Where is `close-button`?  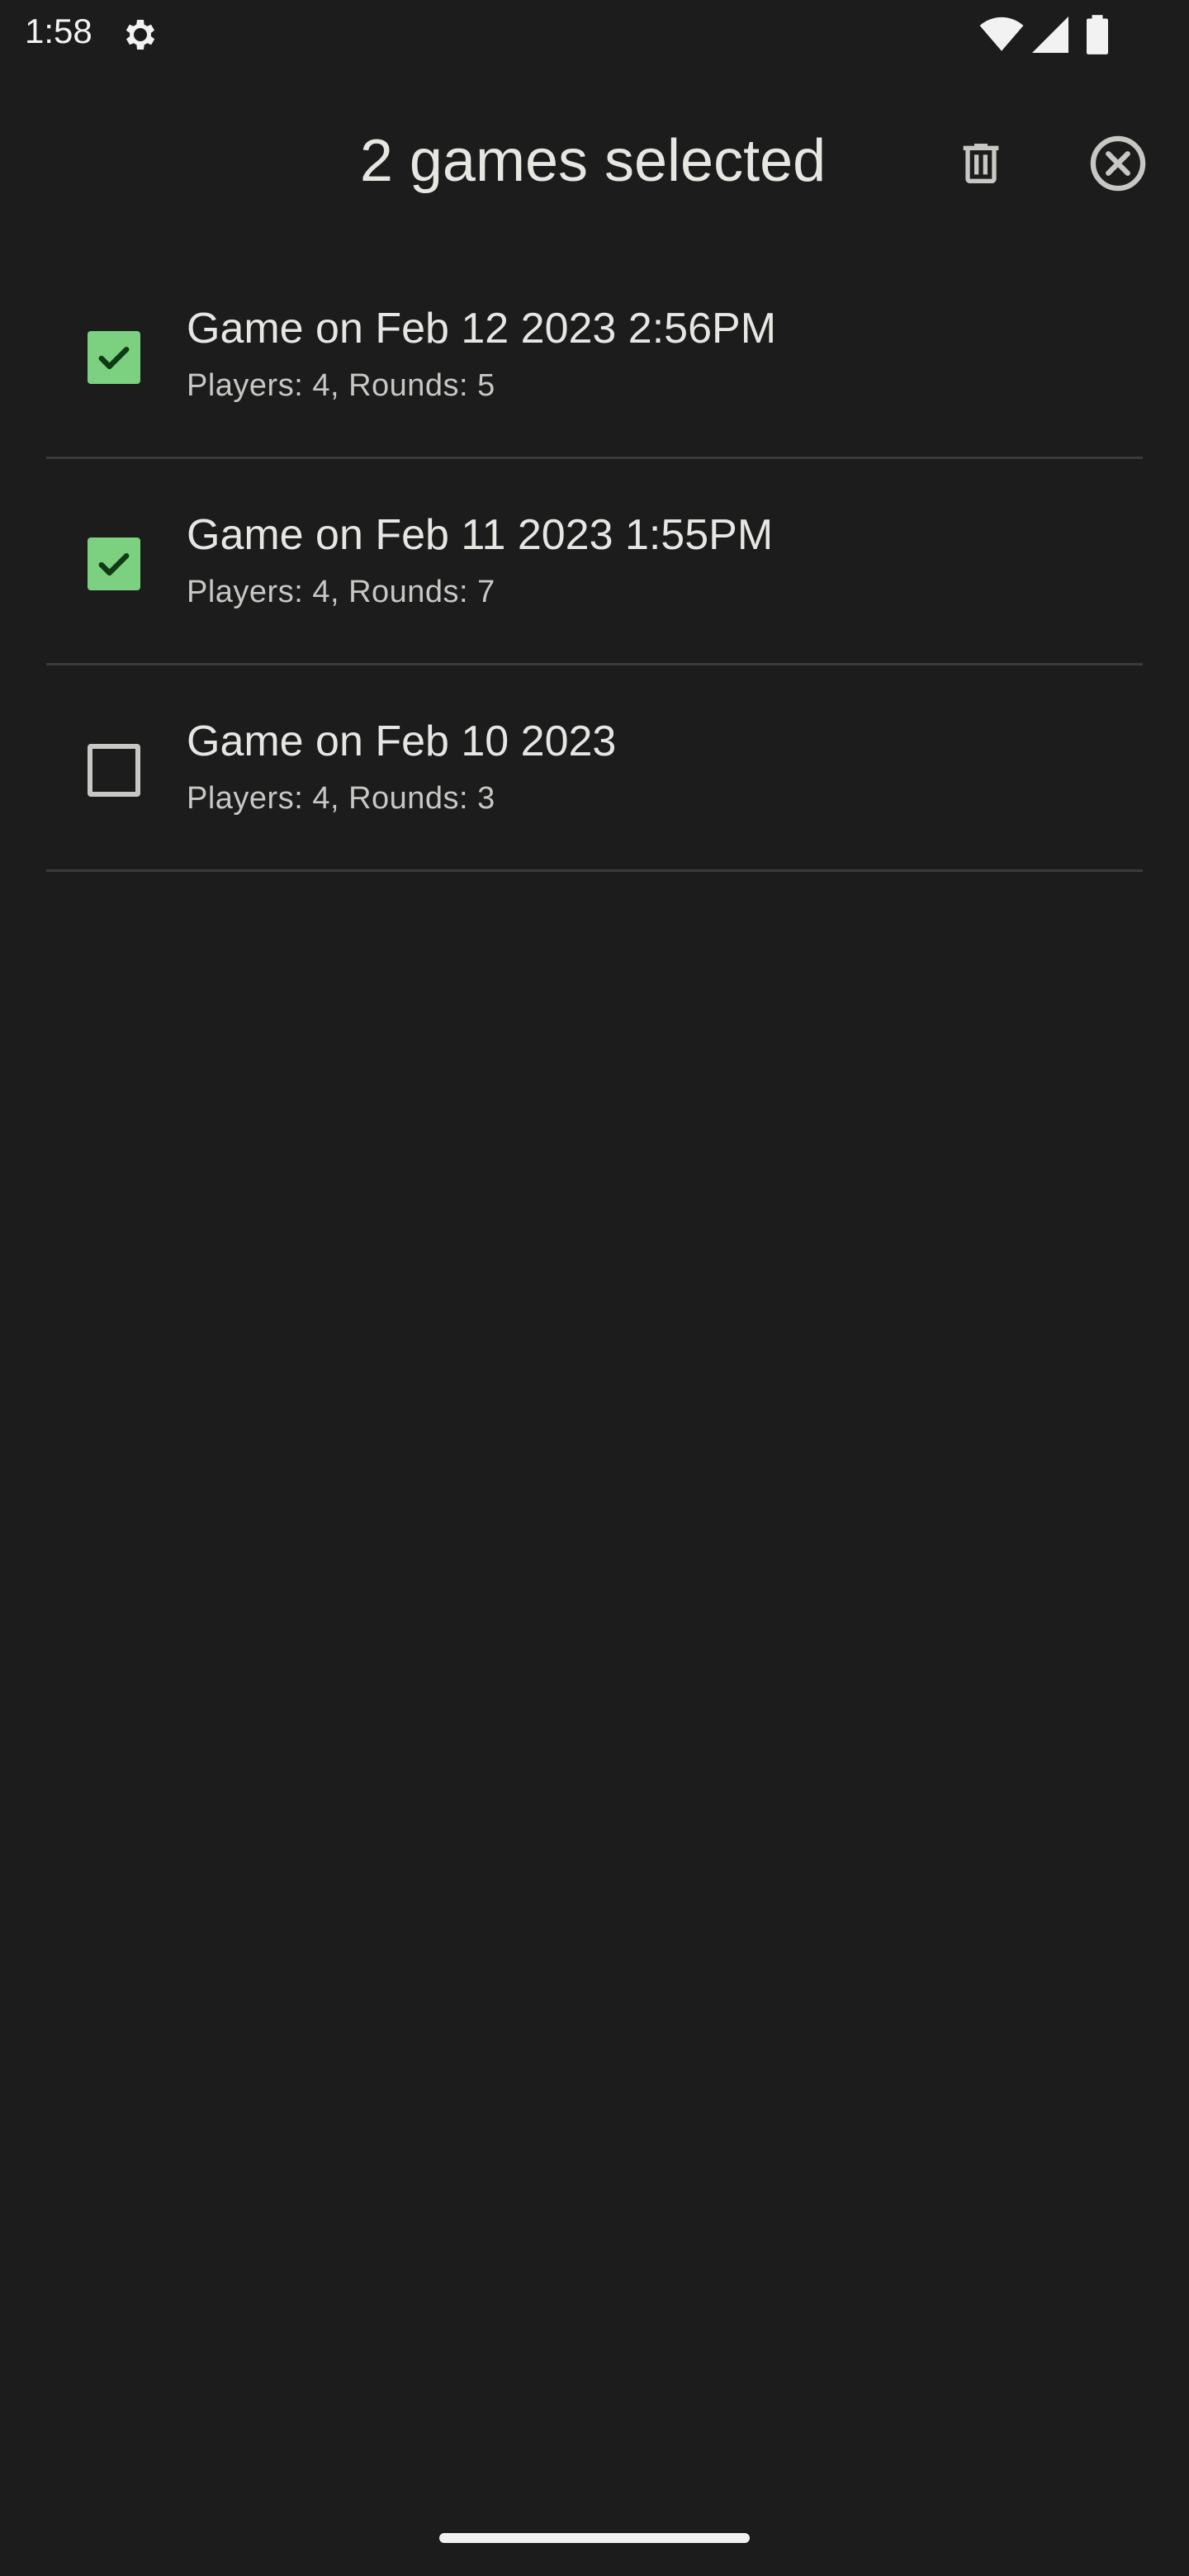
close-button is located at coordinates (1118, 163).